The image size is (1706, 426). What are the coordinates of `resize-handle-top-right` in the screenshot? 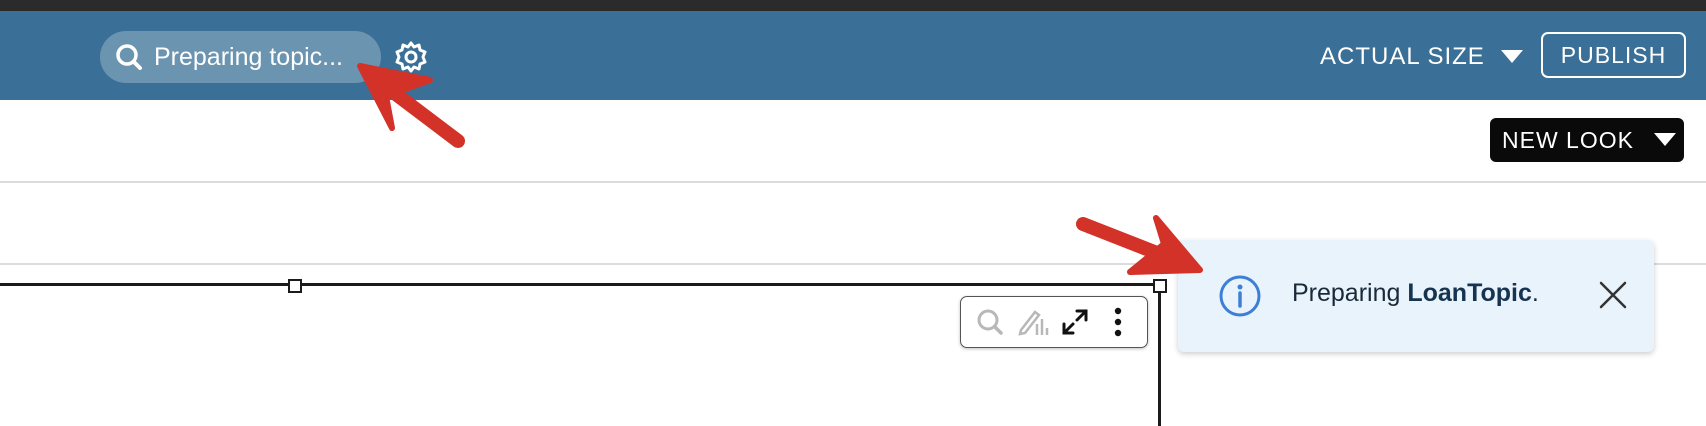 It's located at (1160, 286).